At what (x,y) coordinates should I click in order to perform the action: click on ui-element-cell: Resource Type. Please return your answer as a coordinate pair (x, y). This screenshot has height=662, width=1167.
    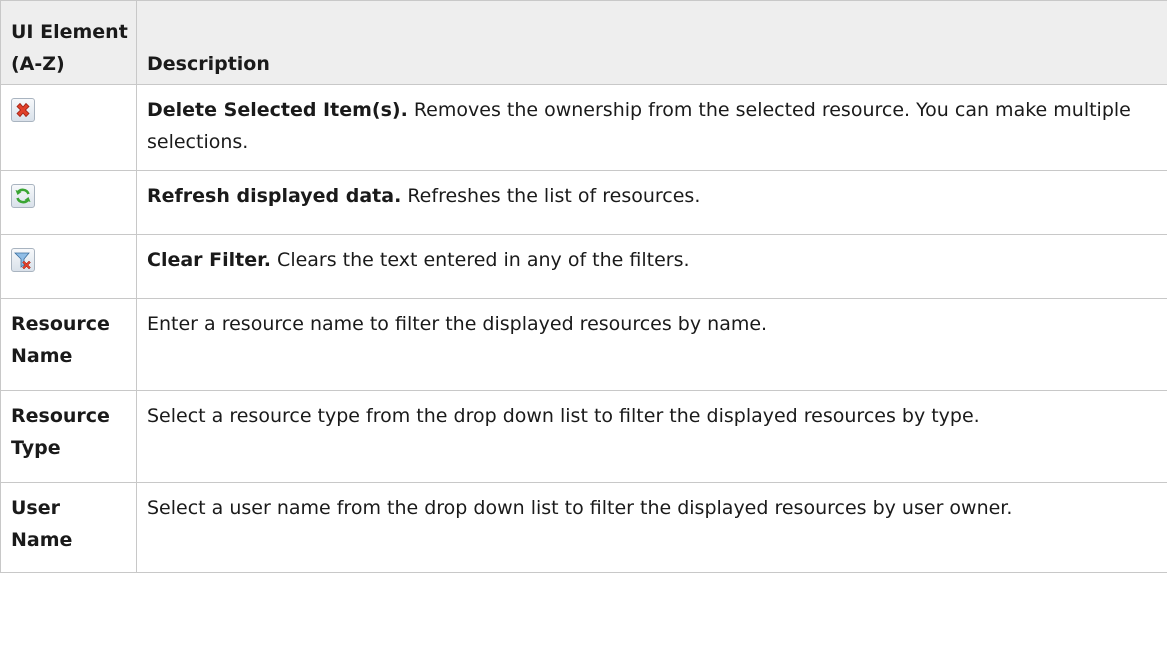
    Looking at the image, I should click on (68, 436).